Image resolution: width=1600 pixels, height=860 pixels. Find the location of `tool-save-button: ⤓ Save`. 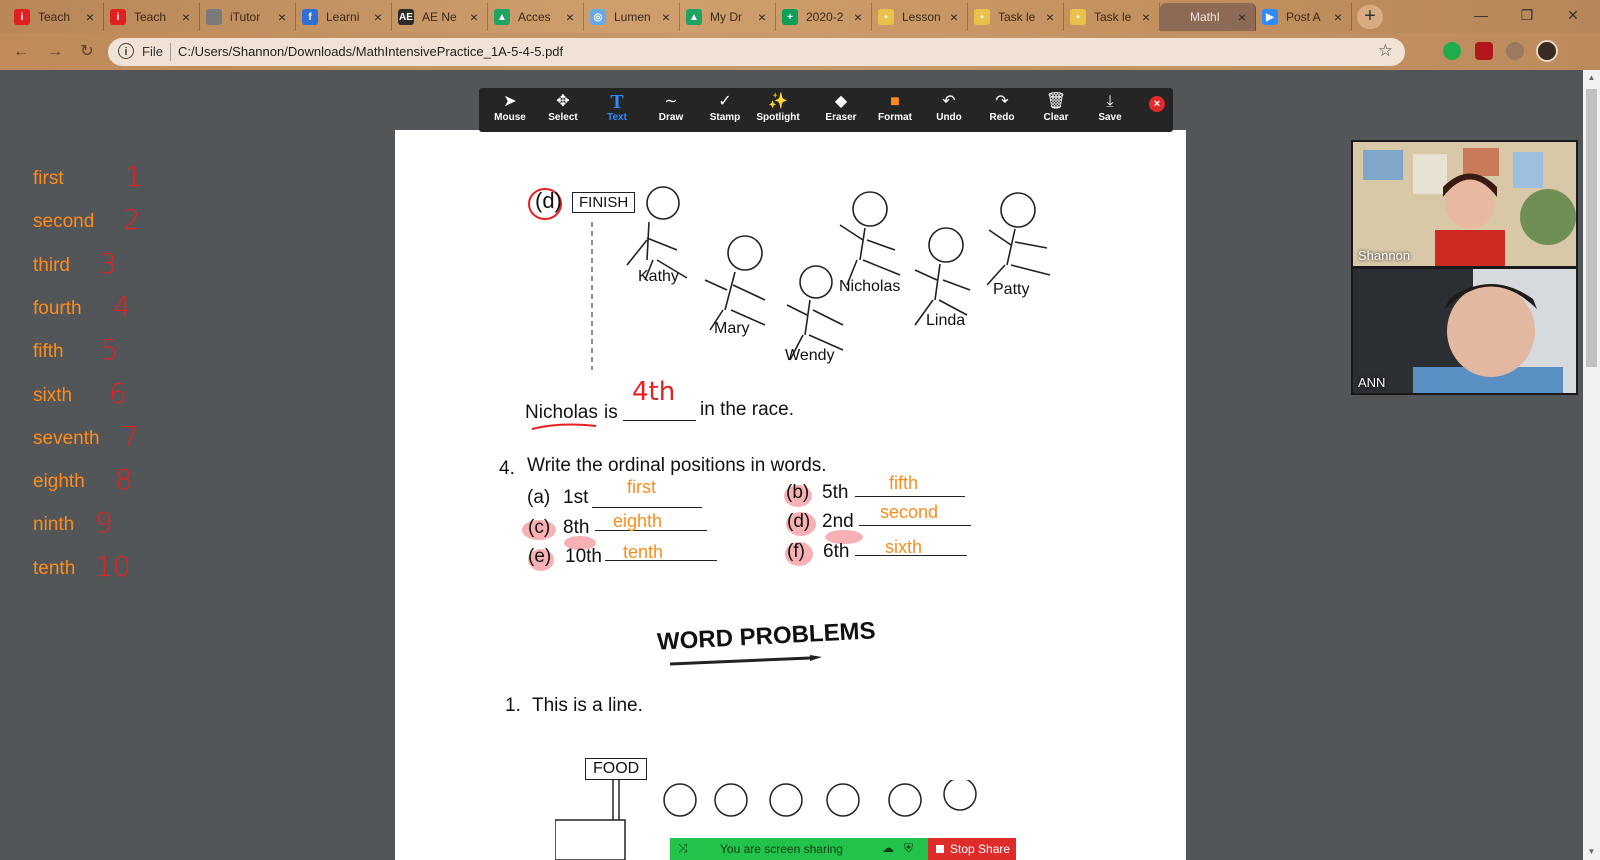

tool-save-button: ⤓ Save is located at coordinates (1110, 111).